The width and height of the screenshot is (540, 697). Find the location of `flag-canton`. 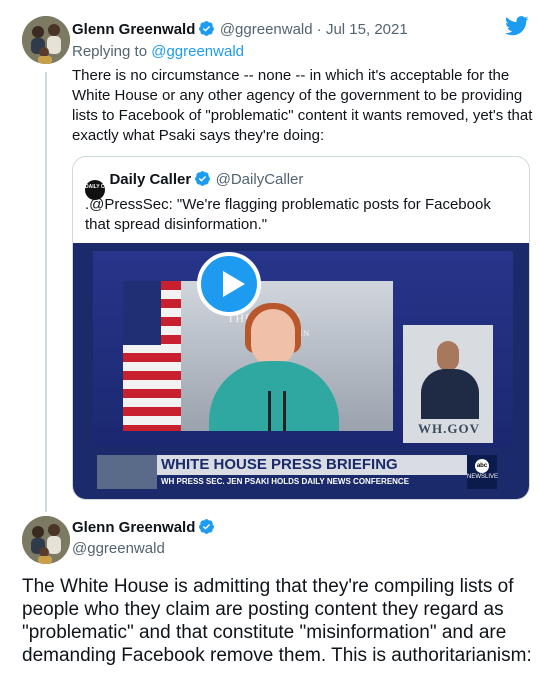

flag-canton is located at coordinates (142, 313).